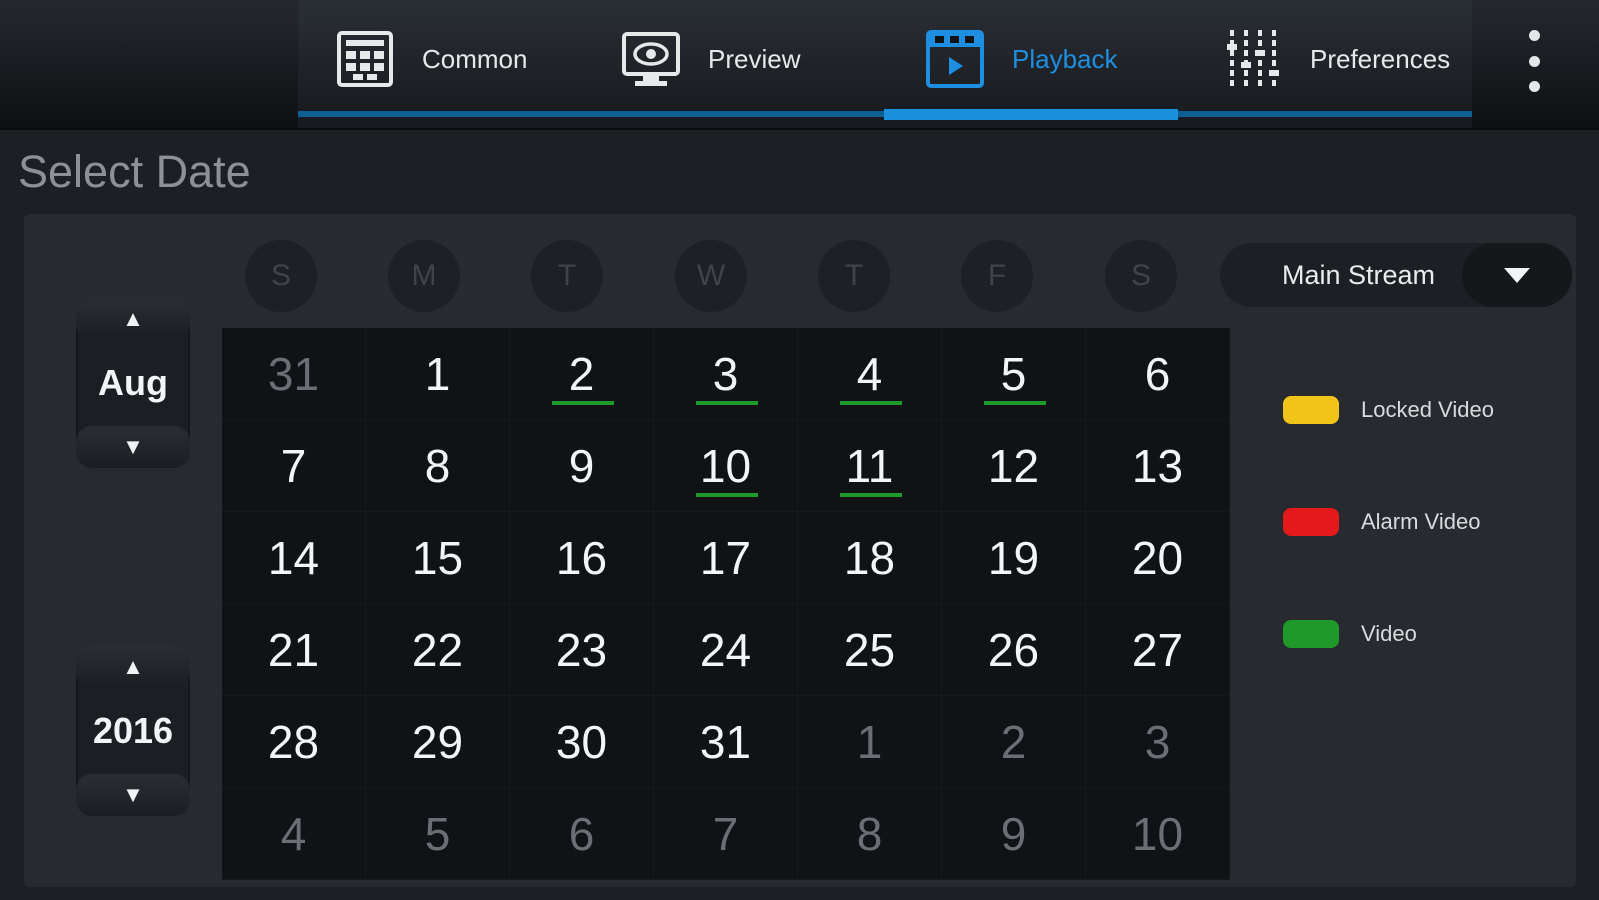 The height and width of the screenshot is (900, 1599). What do you see at coordinates (1014, 466) in the screenshot?
I see `calendar-day: 12` at bounding box center [1014, 466].